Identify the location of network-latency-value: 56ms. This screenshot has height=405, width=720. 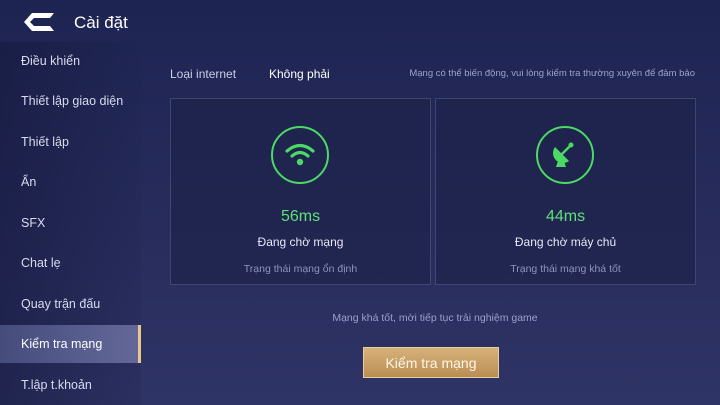
(300, 216).